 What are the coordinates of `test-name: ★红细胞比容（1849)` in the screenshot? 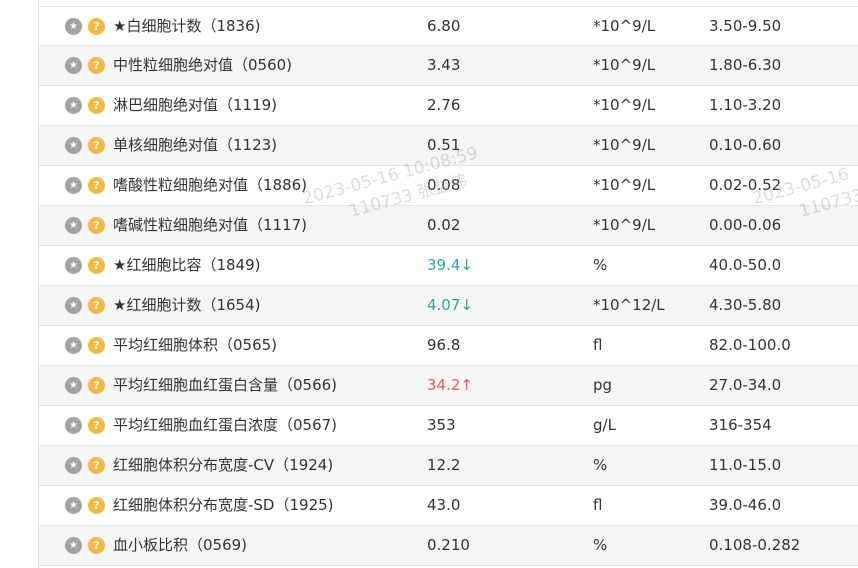 It's located at (187, 265).